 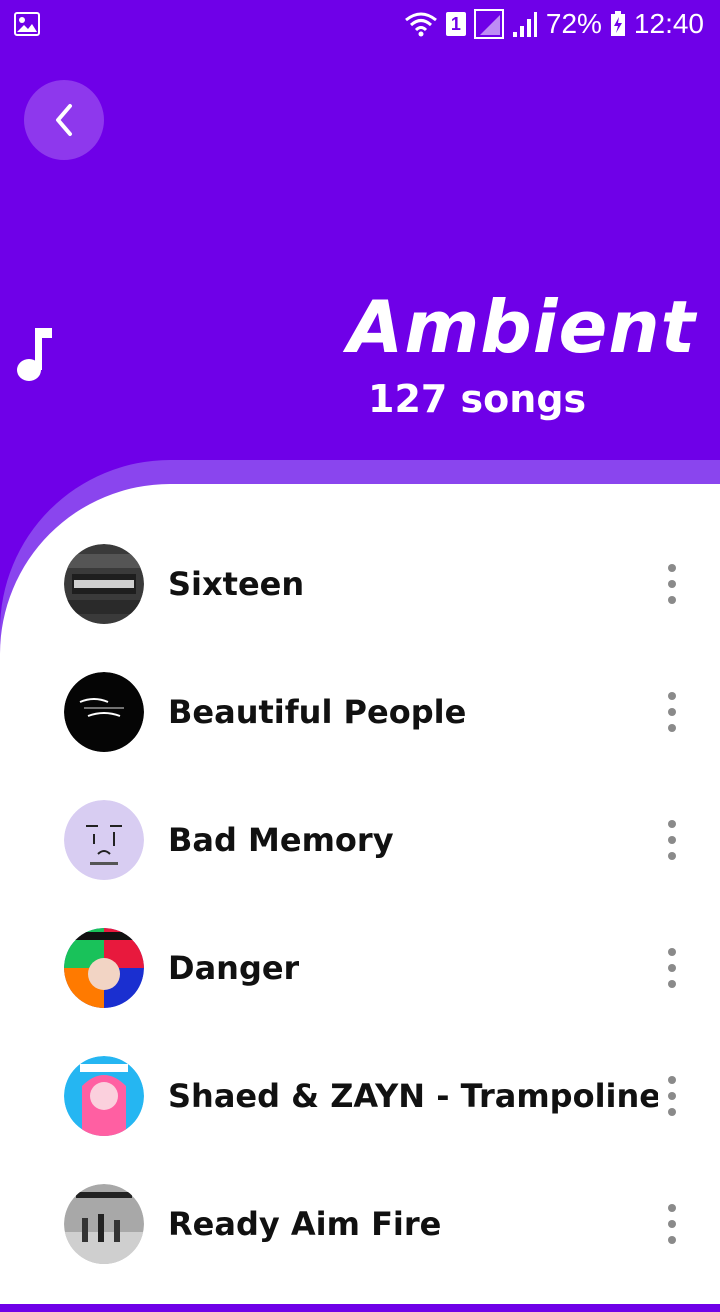 What do you see at coordinates (360, 24) in the screenshot?
I see `status-bar: 1 72% 12:40` at bounding box center [360, 24].